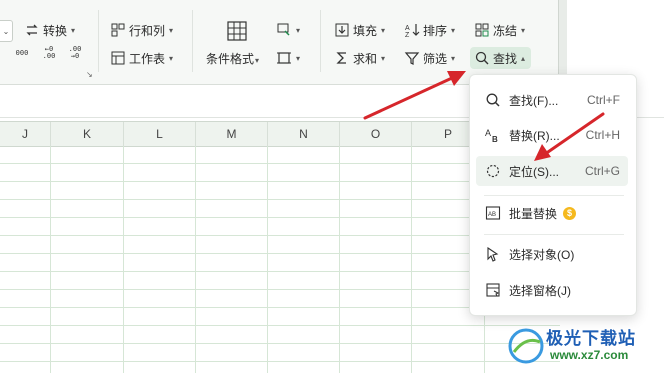 The height and width of the screenshot is (373, 664). Describe the element at coordinates (32, 30) in the screenshot. I see `convert-icon` at that location.